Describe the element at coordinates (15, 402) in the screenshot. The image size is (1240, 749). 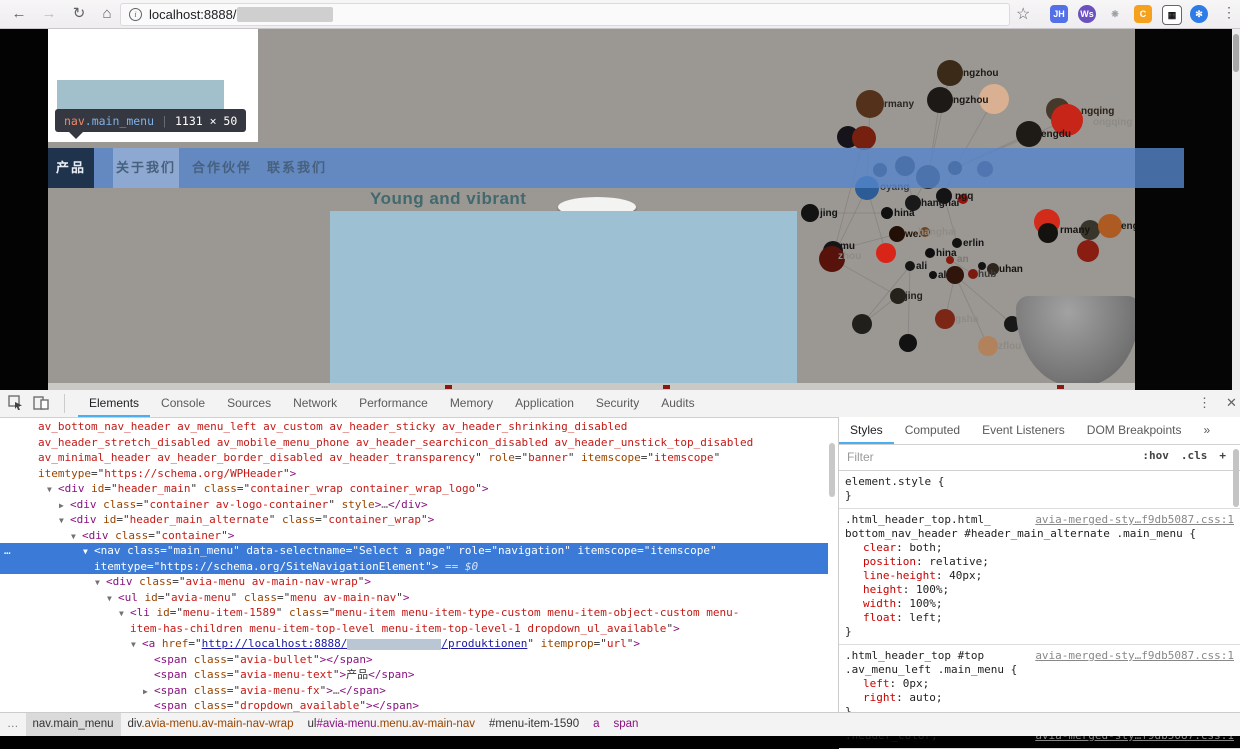
I see `inspect-element-icon` at that location.